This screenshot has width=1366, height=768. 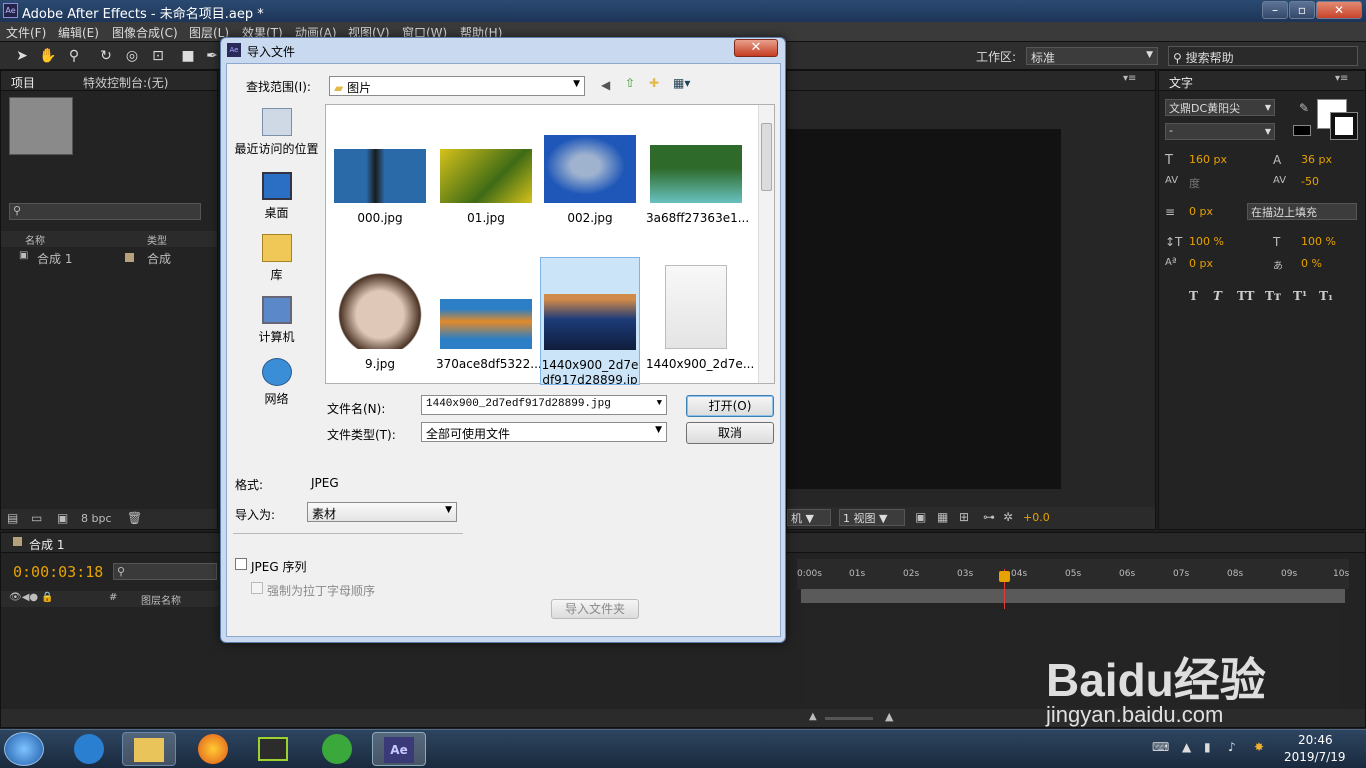 What do you see at coordinates (188, 56) in the screenshot?
I see `rectangle-tool-icon: ■` at bounding box center [188, 56].